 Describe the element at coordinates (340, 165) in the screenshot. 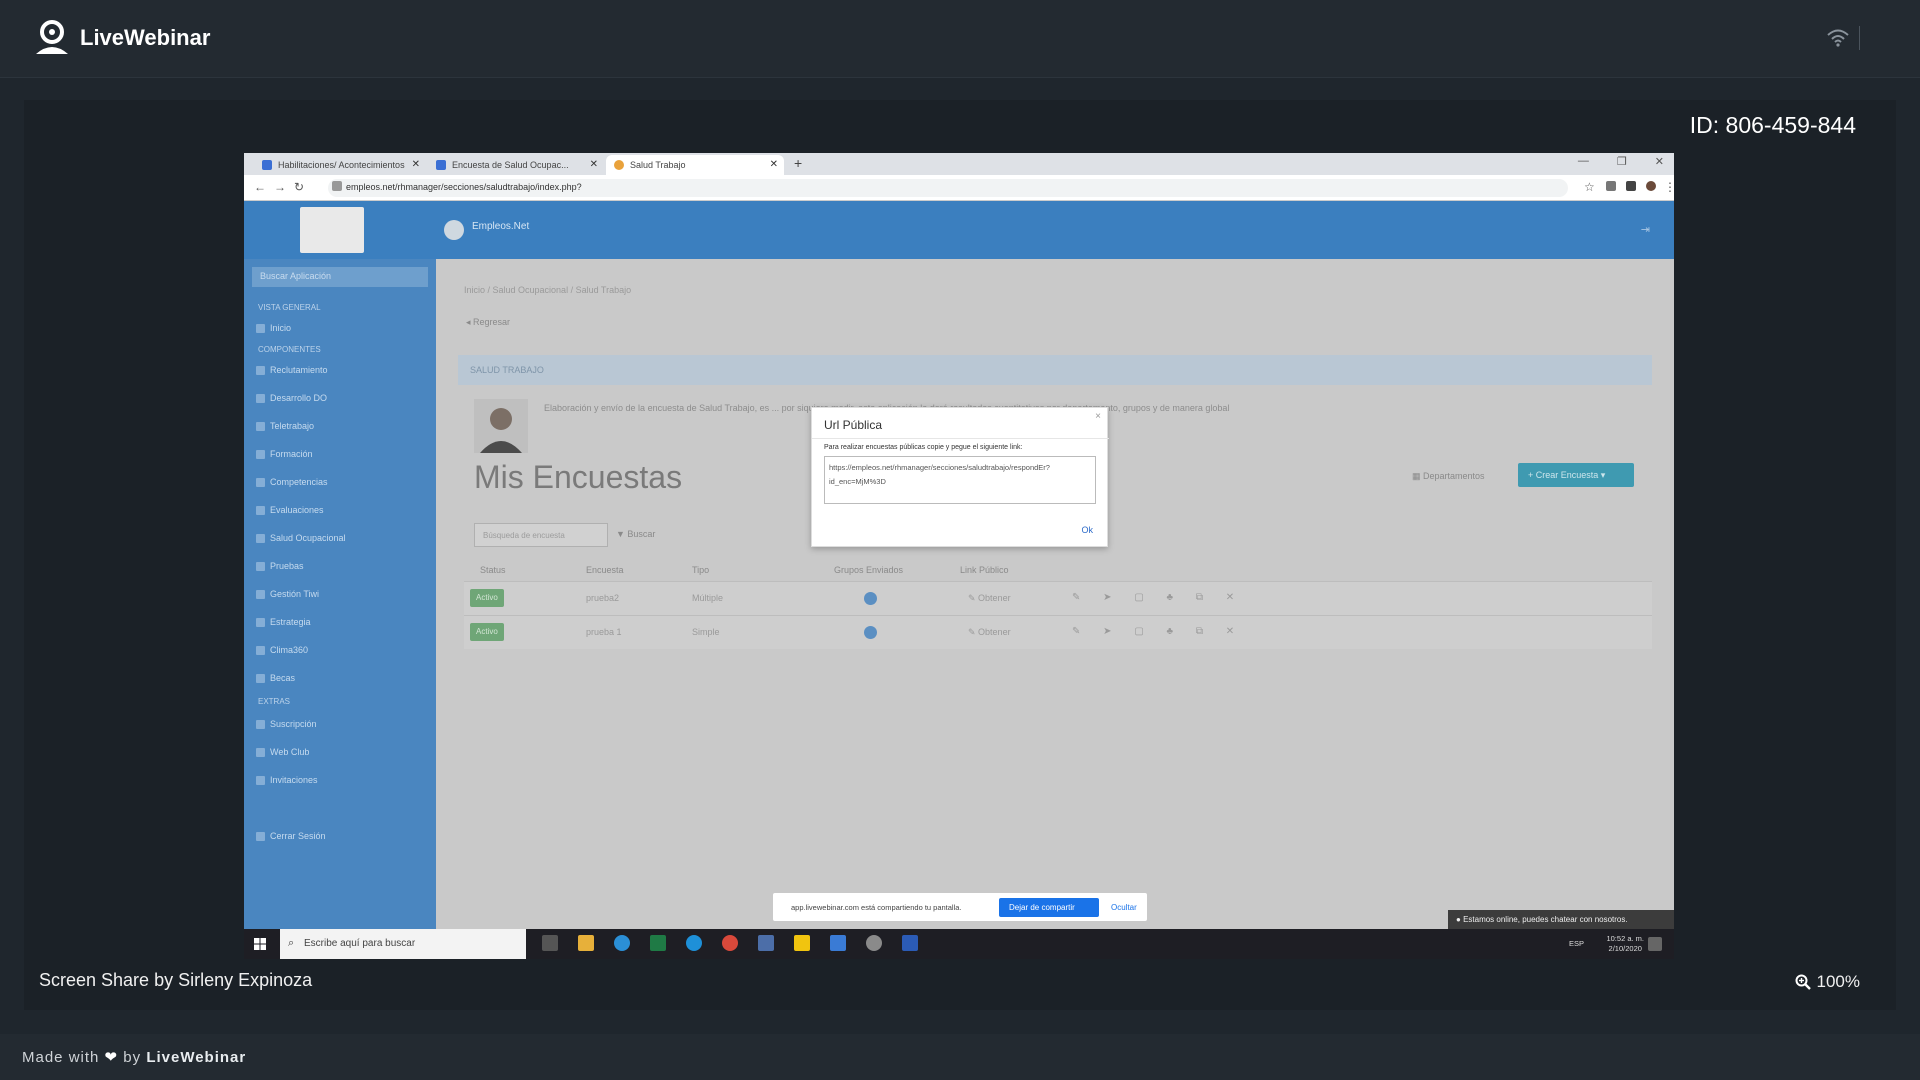

I see `browser-tab: Habilitaciones/ Acontecimientos ✕` at that location.